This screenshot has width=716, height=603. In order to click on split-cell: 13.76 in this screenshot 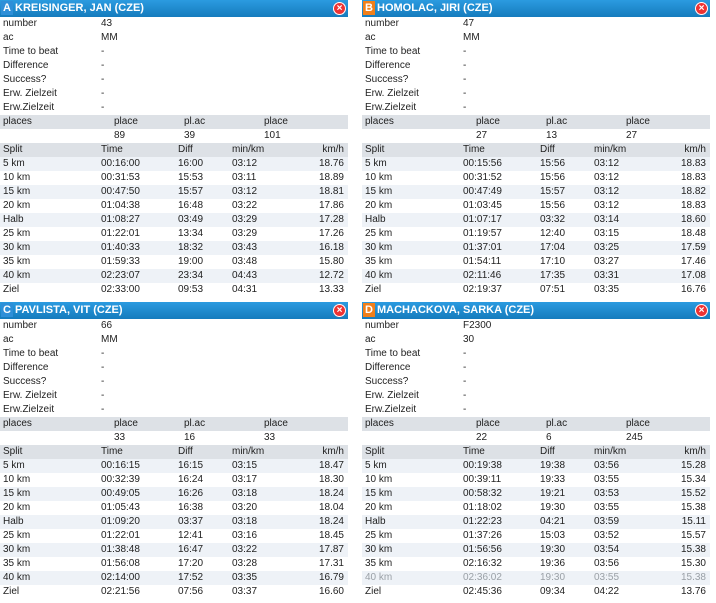, I will do `click(693, 591)`.